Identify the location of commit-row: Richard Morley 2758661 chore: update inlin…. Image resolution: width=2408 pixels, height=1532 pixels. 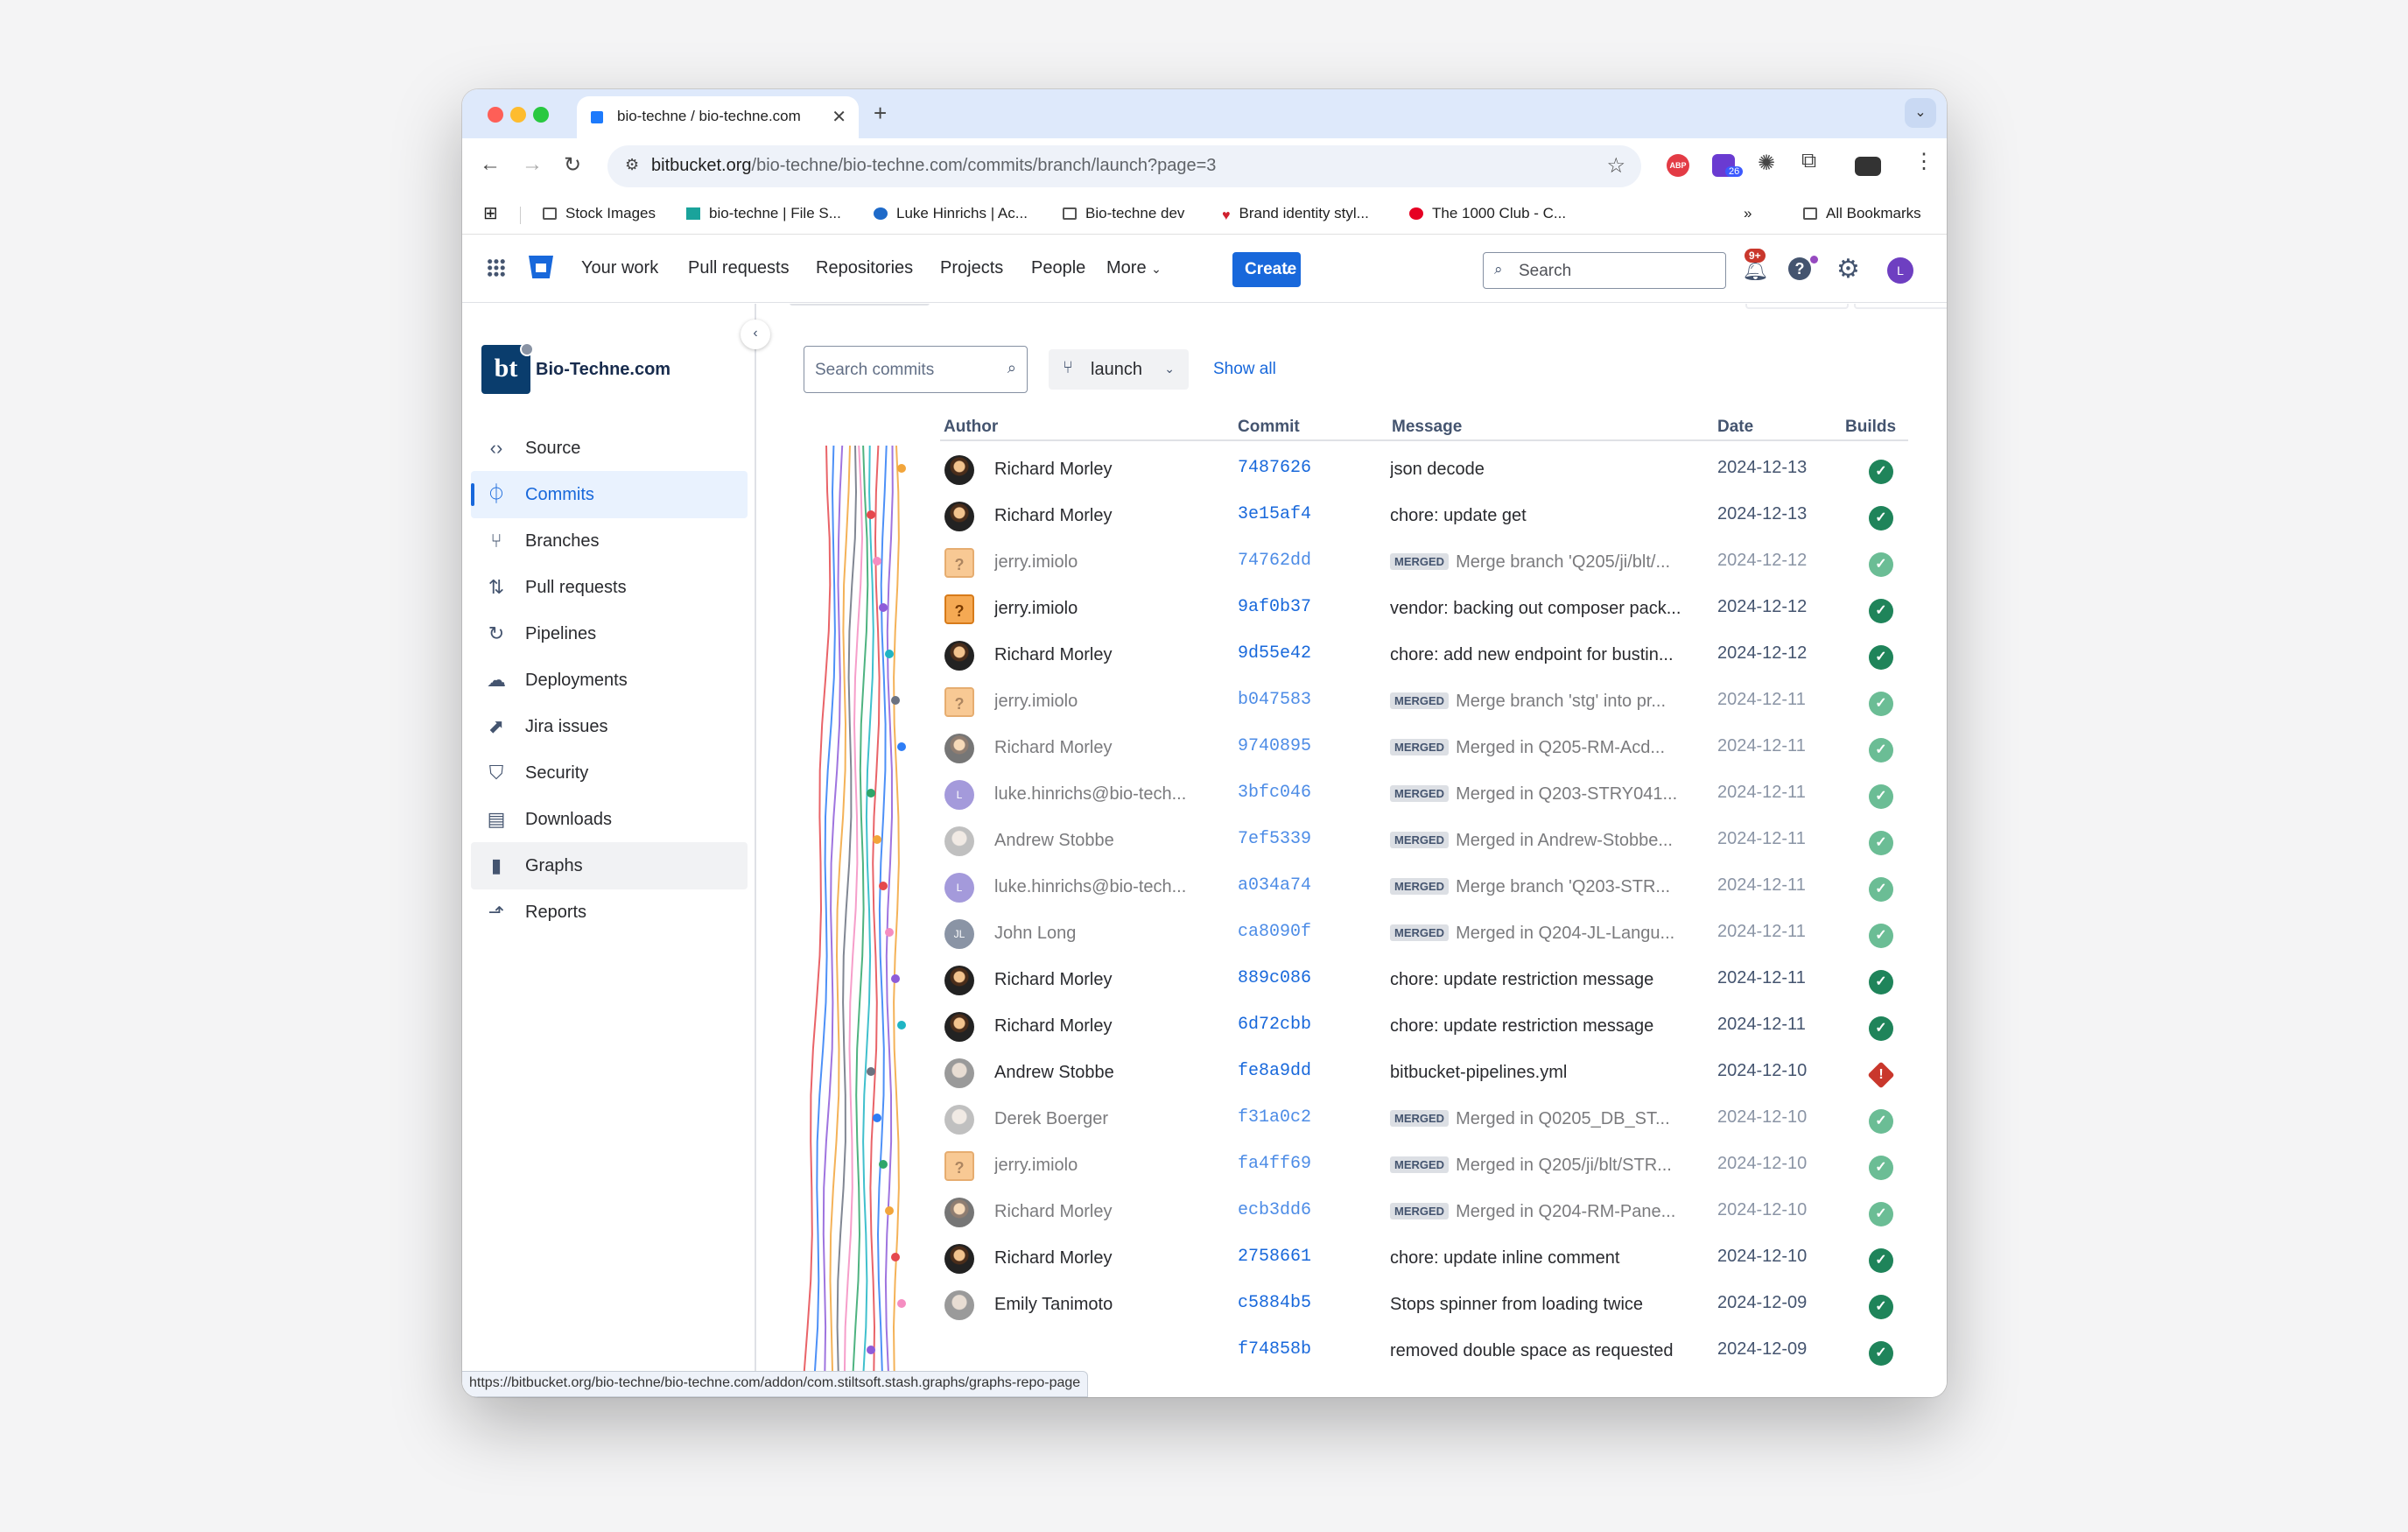
(1353, 1258).